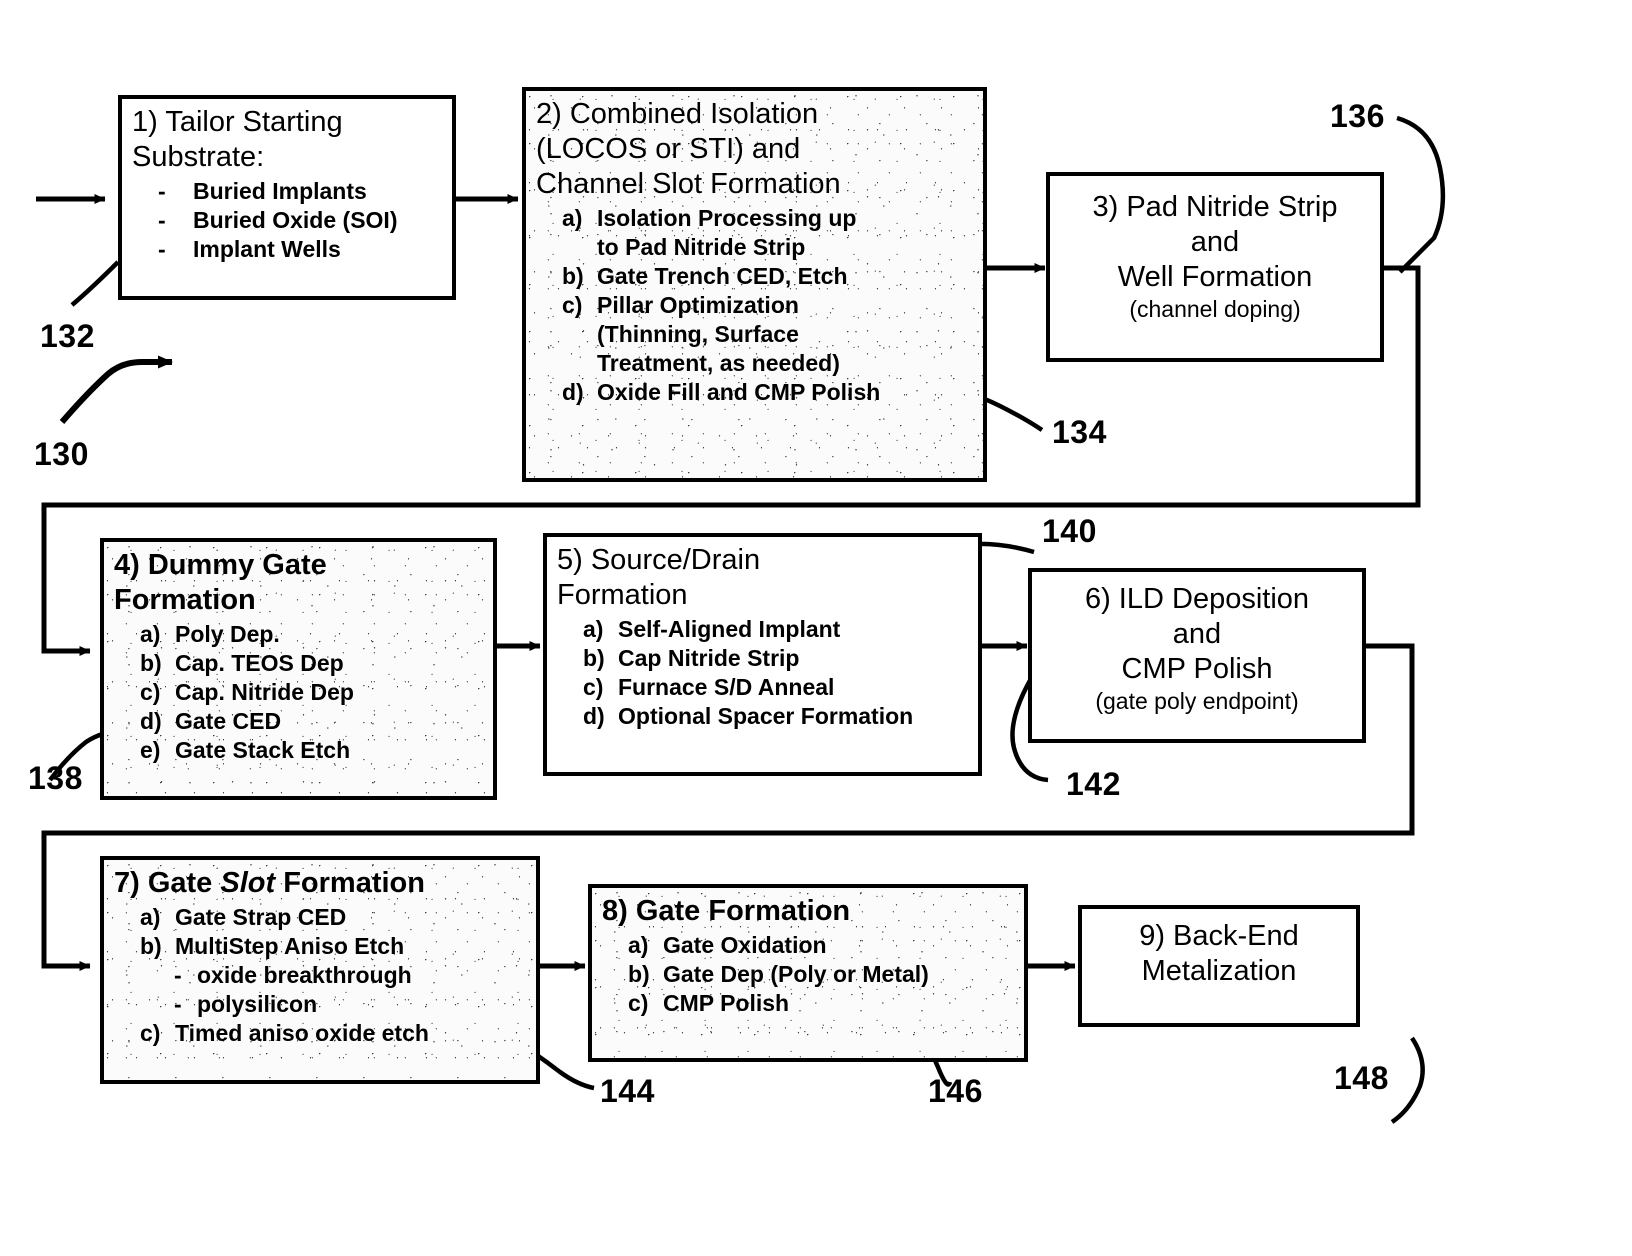  I want to click on list-item: - Buried Implants, so click(300, 191).